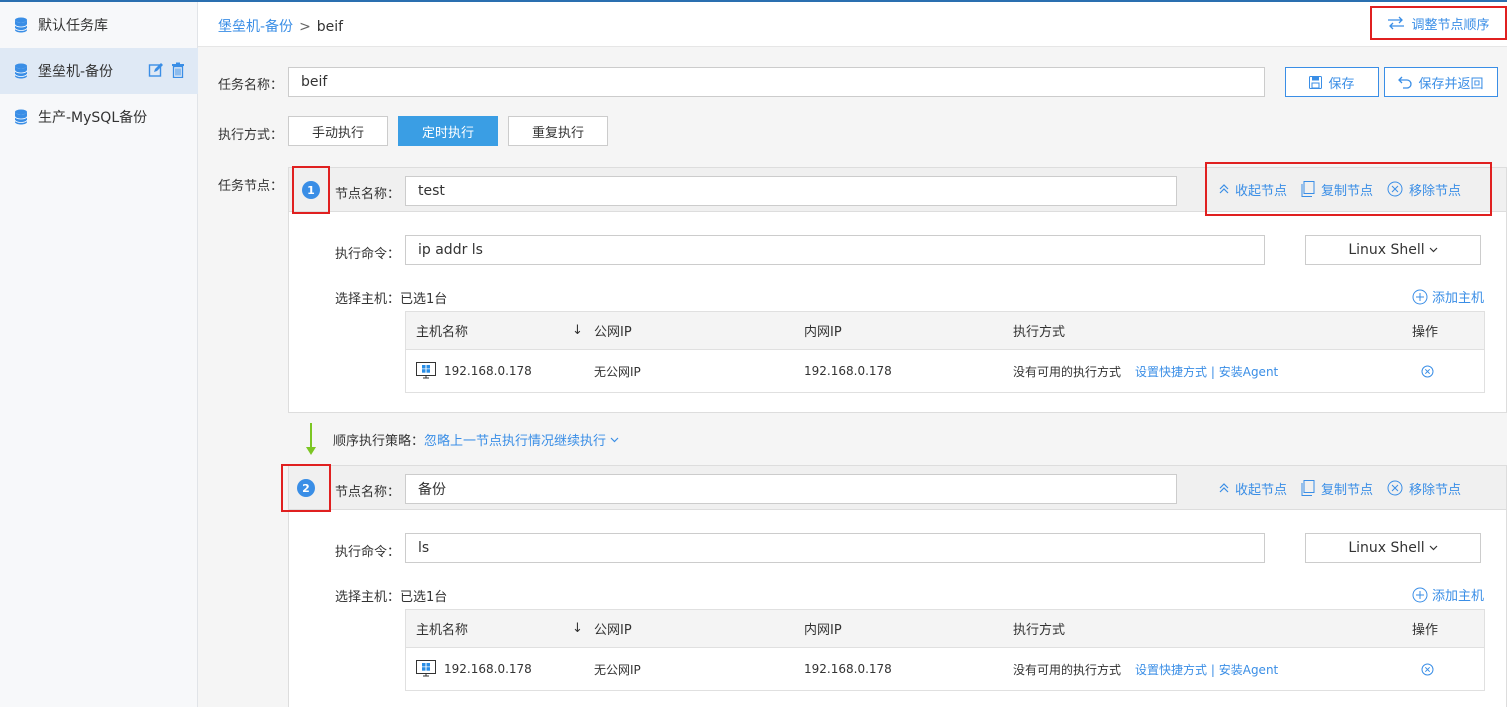  Describe the element at coordinates (255, 27) in the screenshot. I see `breadcrumb-parent-link: 堡垒机-备份` at that location.